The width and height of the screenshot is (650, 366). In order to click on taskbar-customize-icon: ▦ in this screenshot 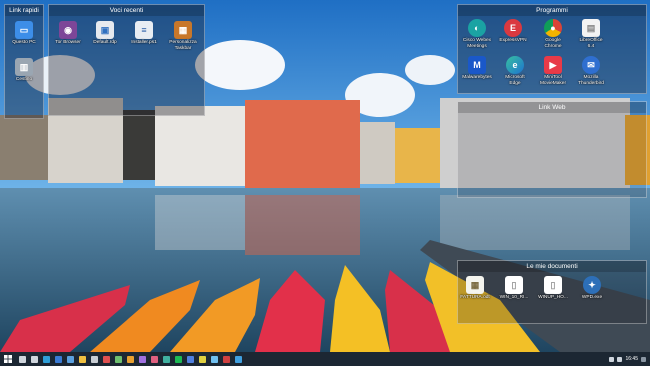, I will do `click(183, 30)`.